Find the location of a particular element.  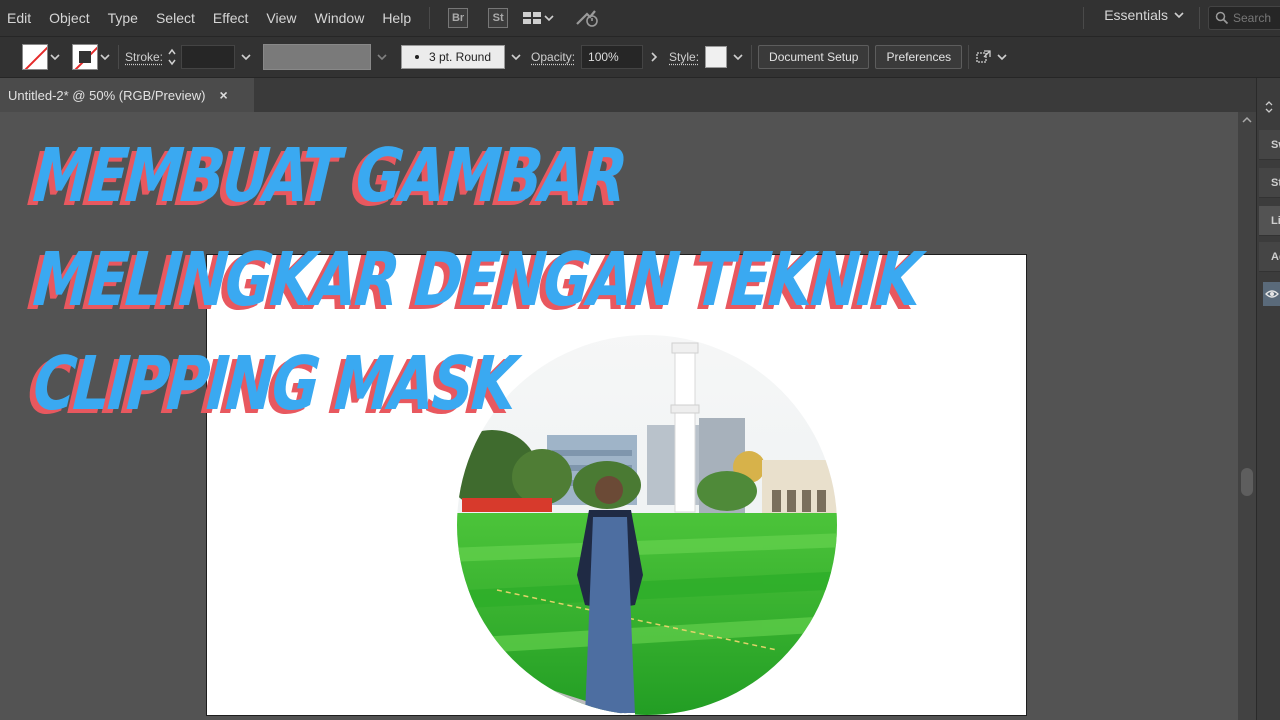

search-icon is located at coordinates (1222, 18).